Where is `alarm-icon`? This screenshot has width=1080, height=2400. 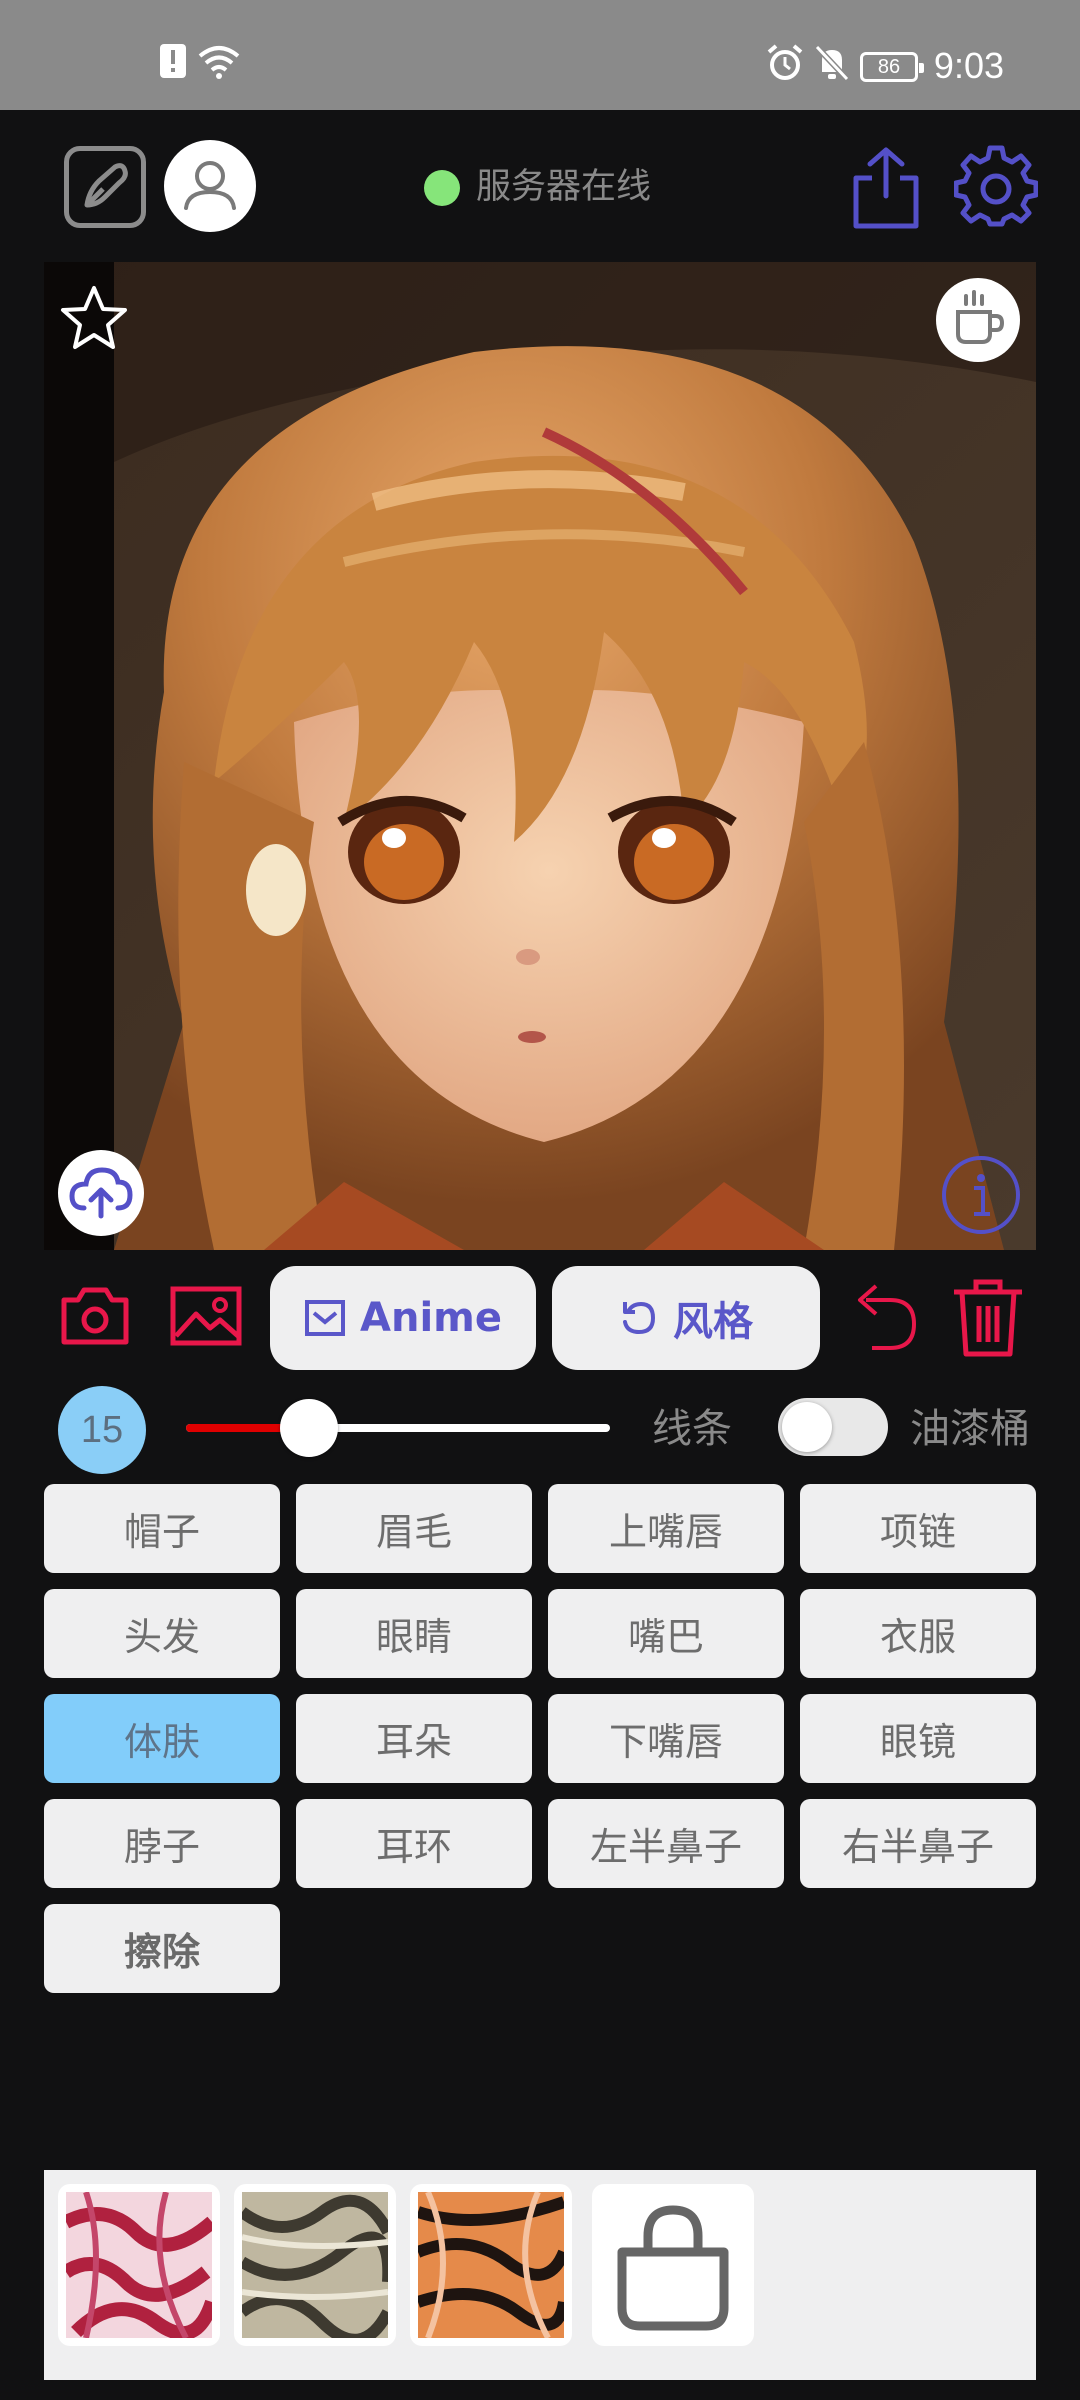
alarm-icon is located at coordinates (785, 62).